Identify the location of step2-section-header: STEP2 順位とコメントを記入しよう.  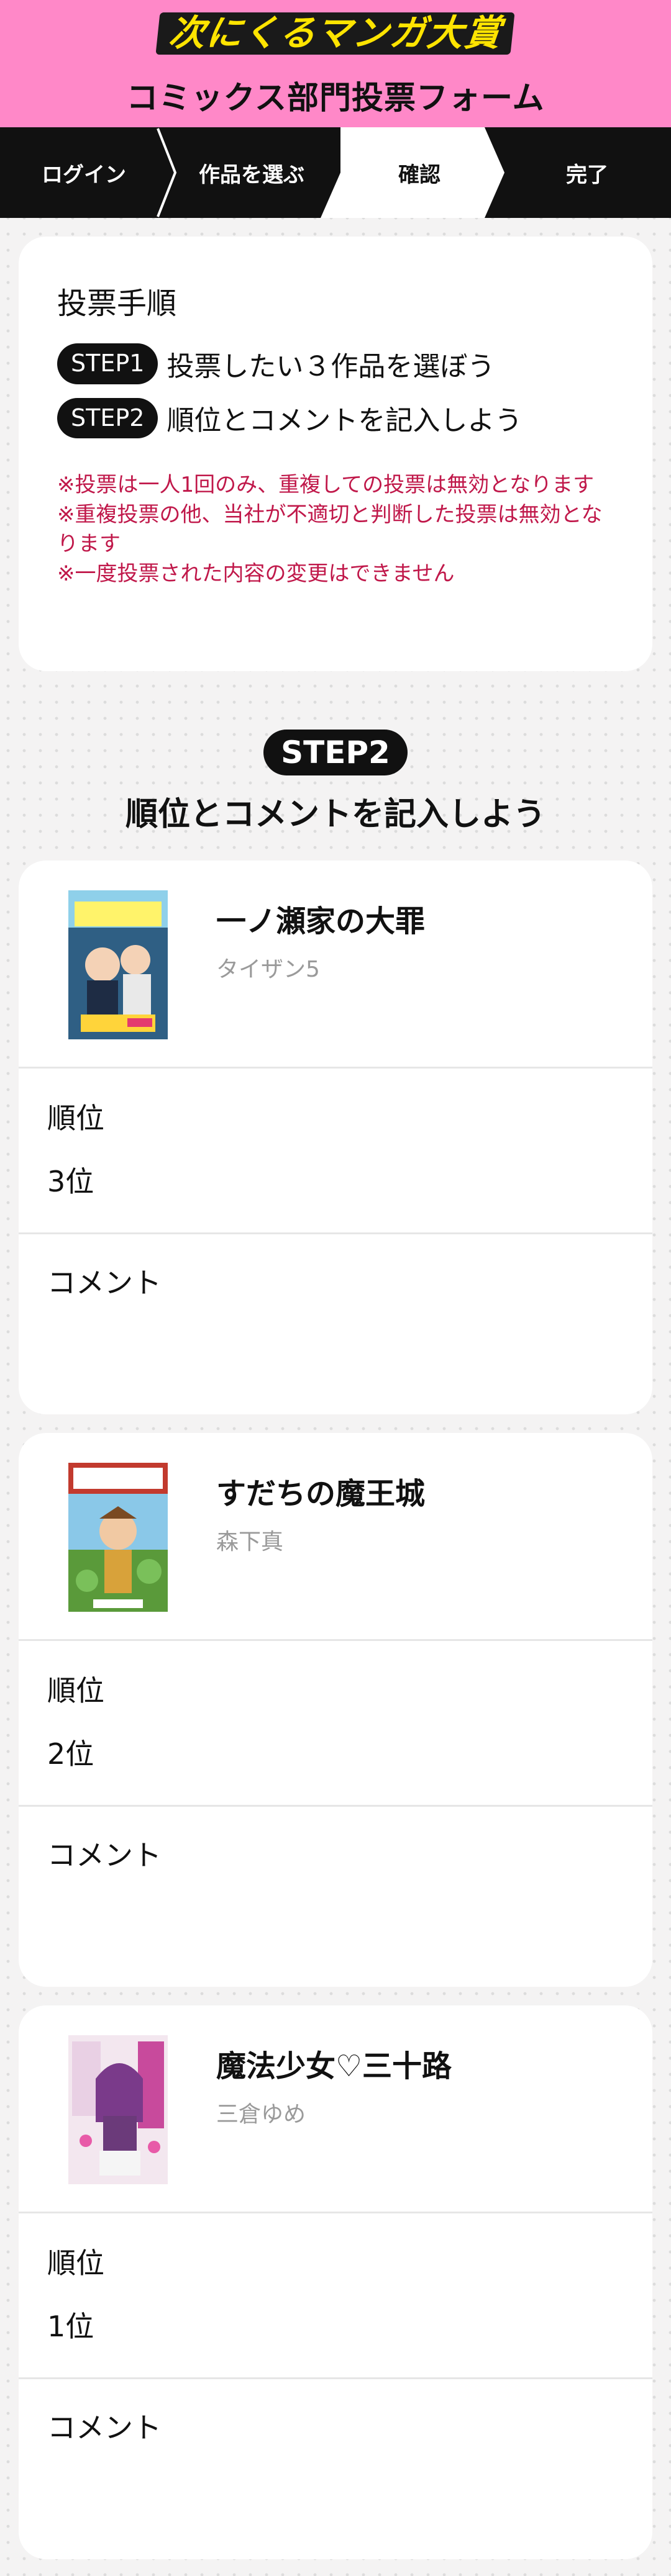
(335, 782).